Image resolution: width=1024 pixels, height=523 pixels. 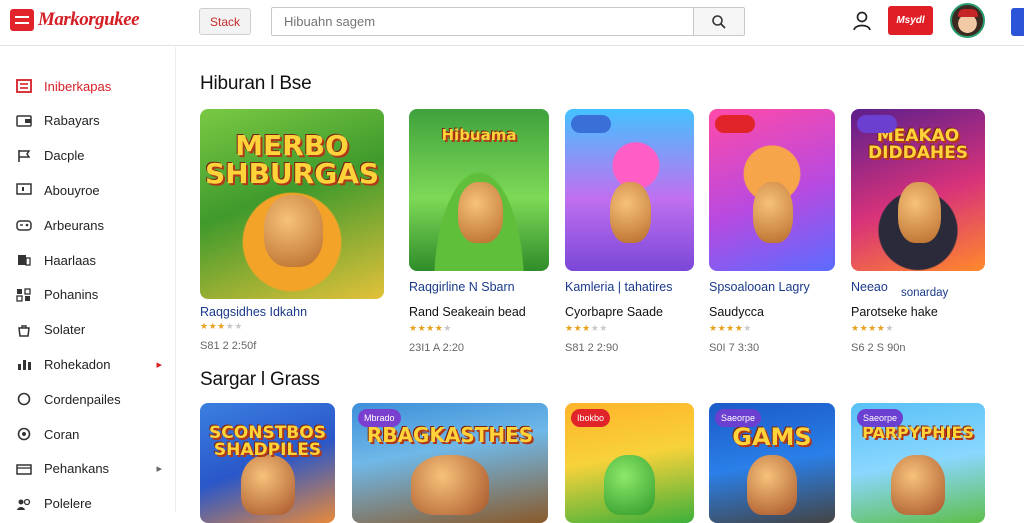 What do you see at coordinates (64, 156) in the screenshot?
I see `sidebar-item-label: Dacple` at bounding box center [64, 156].